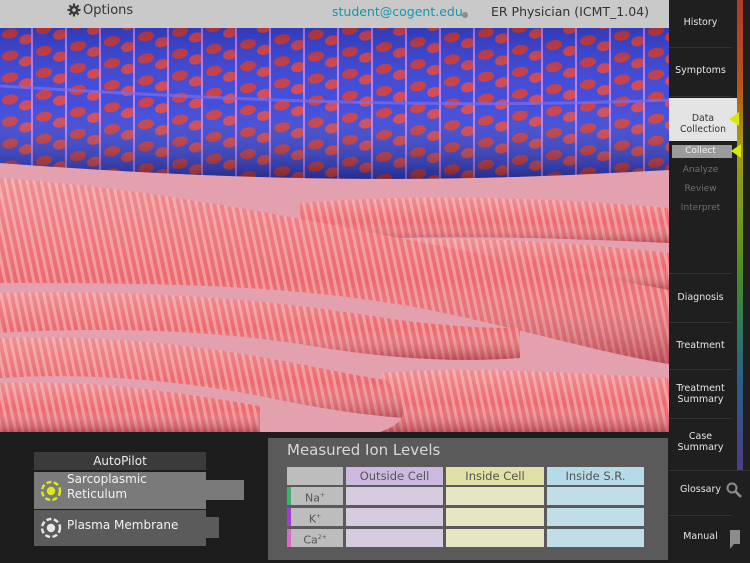 The width and height of the screenshot is (750, 563). I want to click on user-email-link: student@cogent.edu, so click(397, 11).